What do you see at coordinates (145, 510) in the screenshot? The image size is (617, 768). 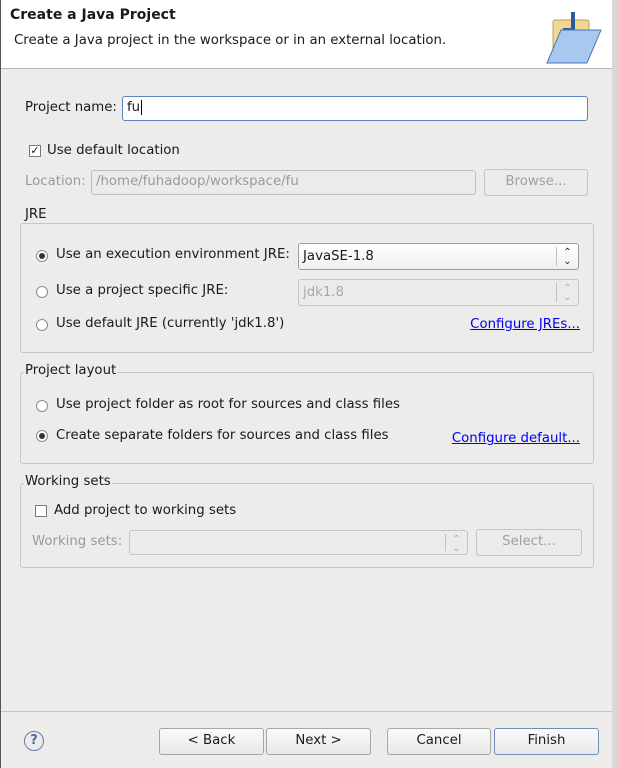 I see `add-to-working-sets-label: Add project to working sets` at bounding box center [145, 510].